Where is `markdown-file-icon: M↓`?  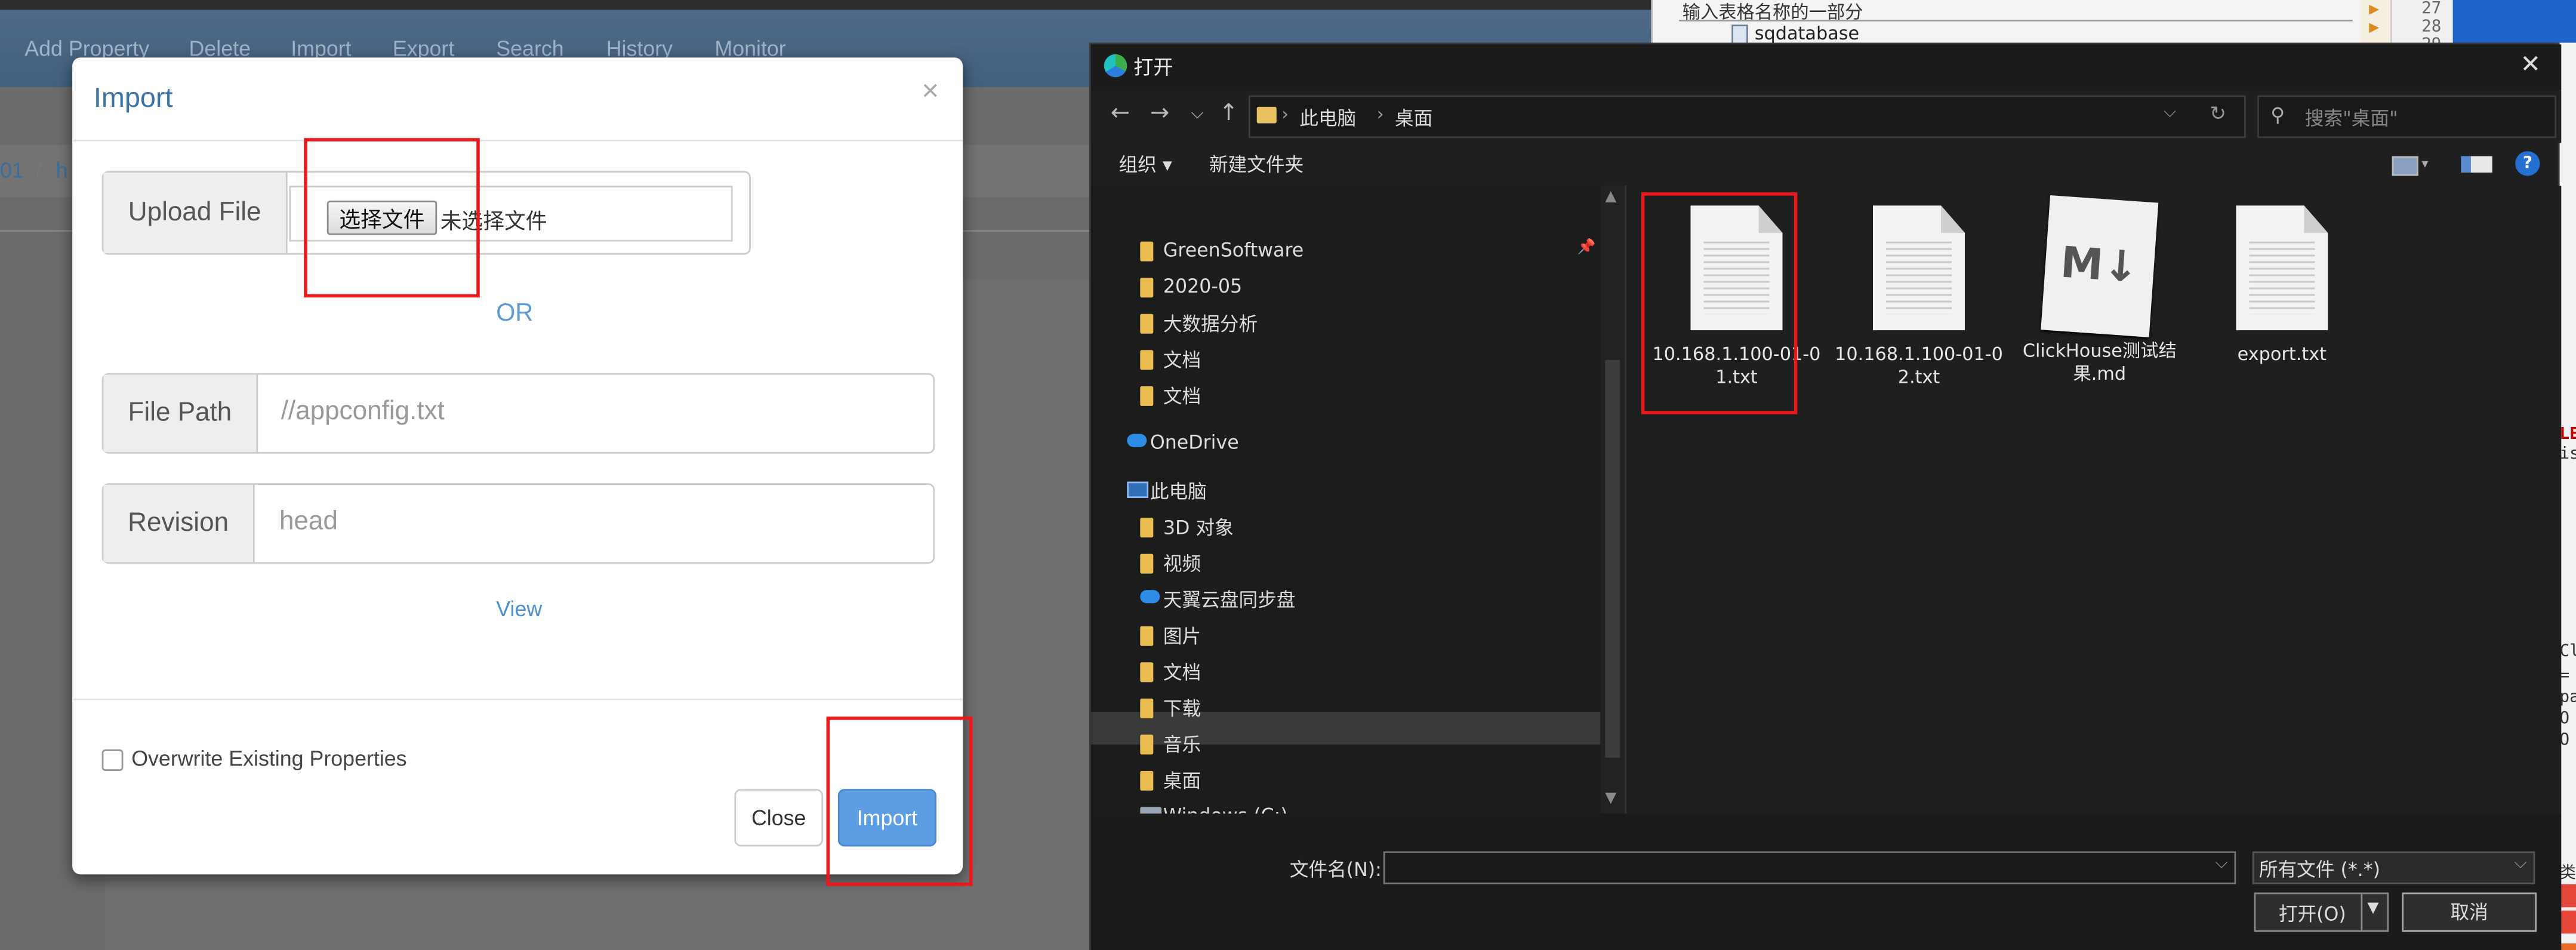
markdown-file-icon: M↓ is located at coordinates (2100, 266).